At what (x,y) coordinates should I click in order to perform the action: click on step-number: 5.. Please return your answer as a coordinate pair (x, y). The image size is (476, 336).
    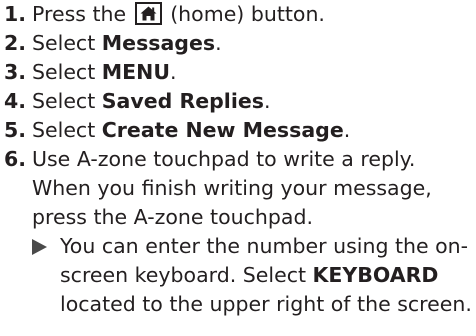
    Looking at the image, I should click on (15, 130).